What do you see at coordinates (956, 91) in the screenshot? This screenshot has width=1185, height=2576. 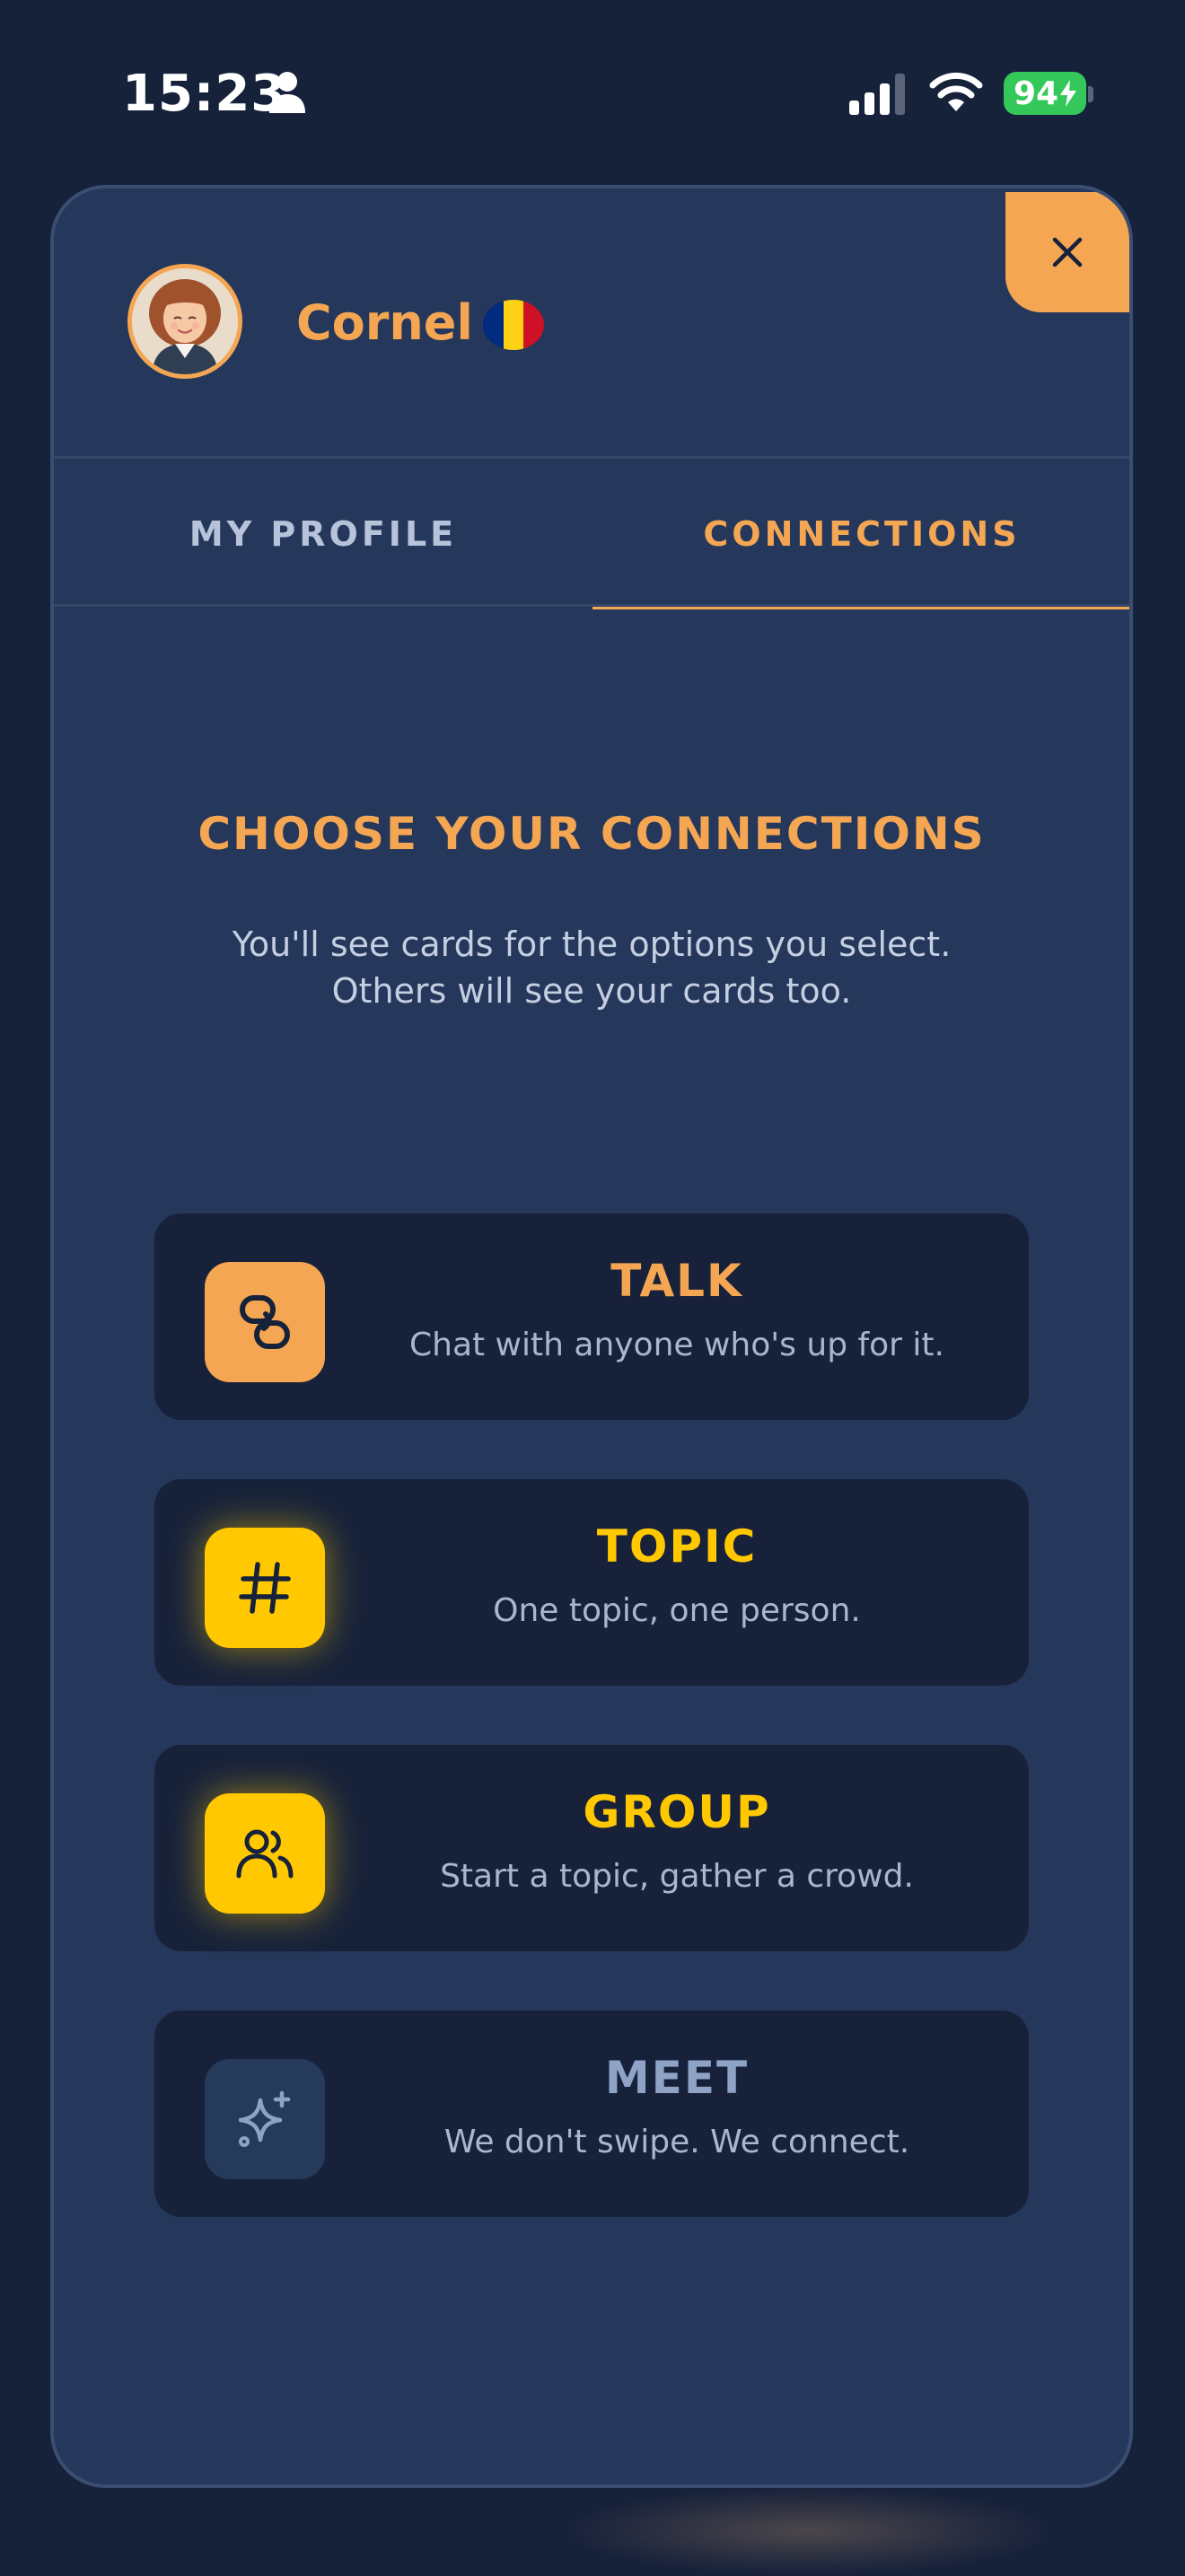 I see `wifi-icon` at bounding box center [956, 91].